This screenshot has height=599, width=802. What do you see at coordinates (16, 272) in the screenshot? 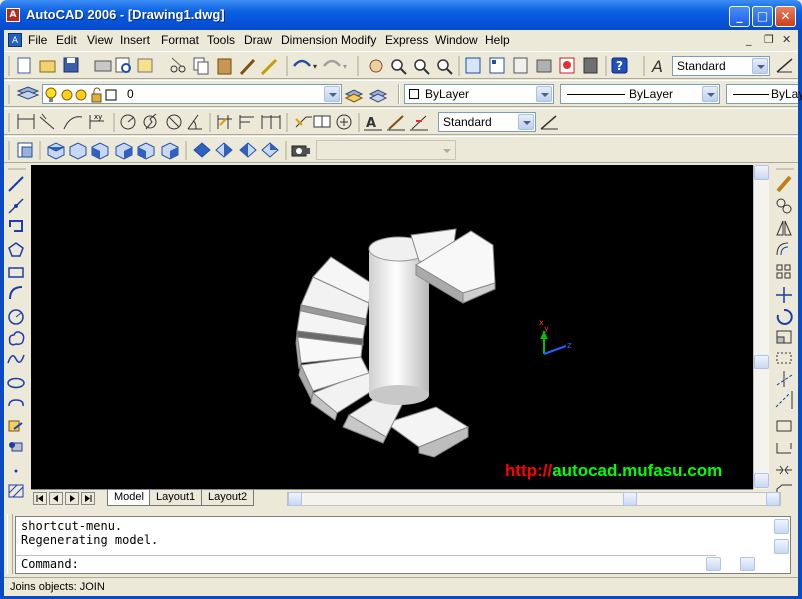
I see `rectangle-icon` at bounding box center [16, 272].